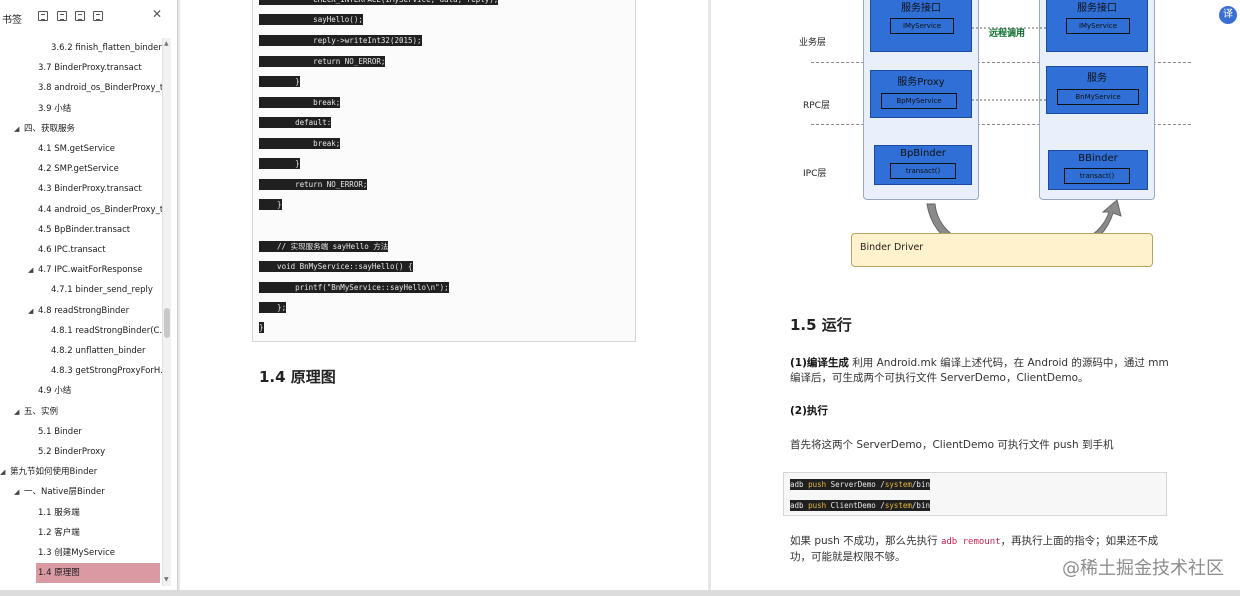 The width and height of the screenshot is (1240, 596). I want to click on bottom-scrollbar, so click(620, 593).